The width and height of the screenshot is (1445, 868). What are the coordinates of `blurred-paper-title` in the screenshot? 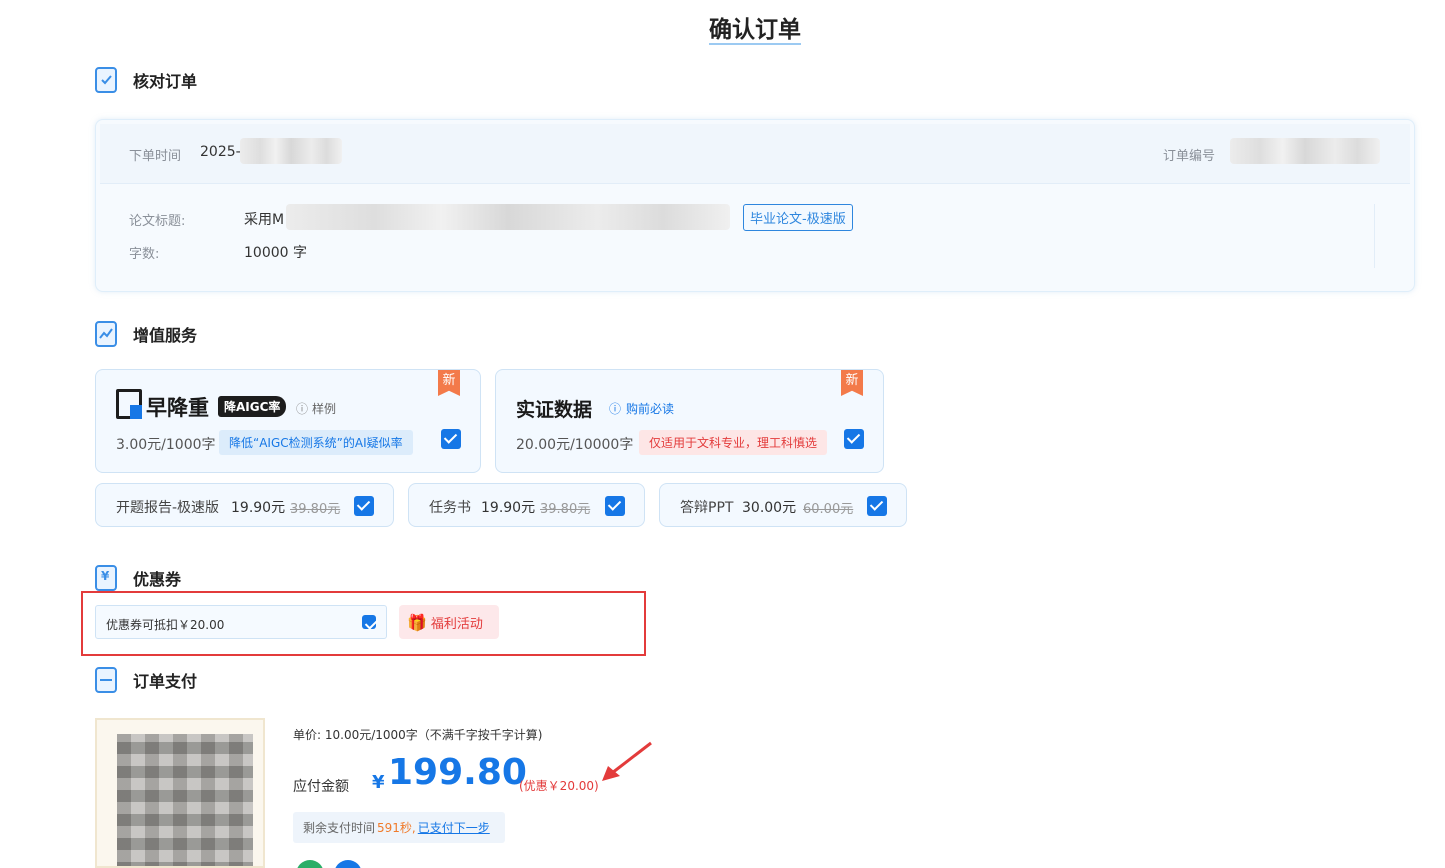 It's located at (508, 217).